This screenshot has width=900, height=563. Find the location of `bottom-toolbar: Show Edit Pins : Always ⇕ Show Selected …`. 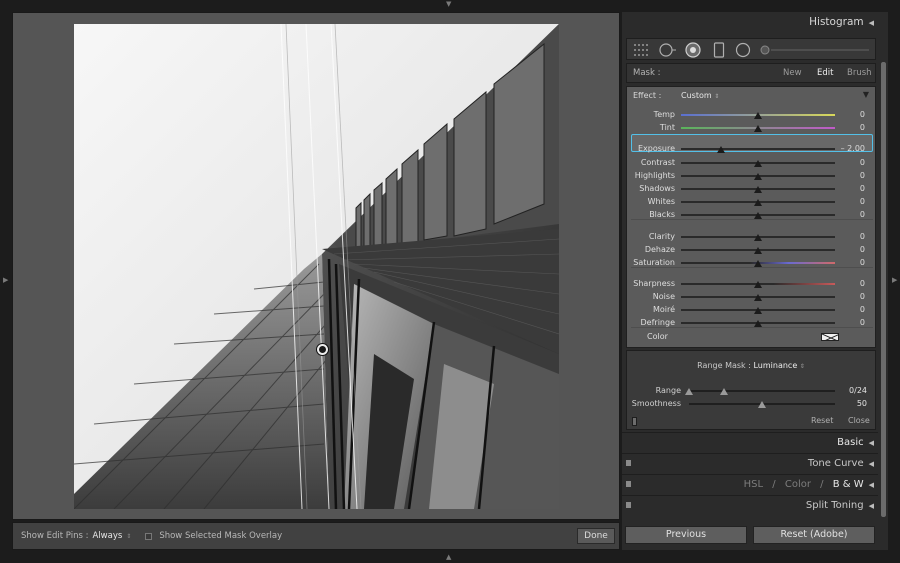

bottom-toolbar: Show Edit Pins : Always ⇕ Show Selected … is located at coordinates (316, 536).